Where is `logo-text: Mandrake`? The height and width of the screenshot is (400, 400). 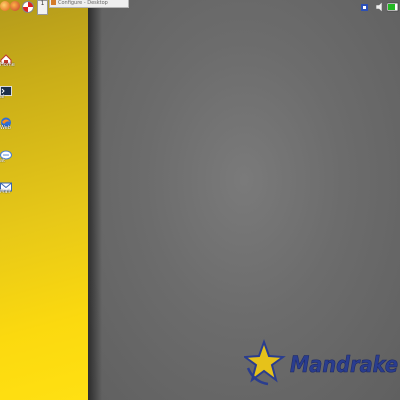 logo-text: Mandrake is located at coordinates (344, 365).